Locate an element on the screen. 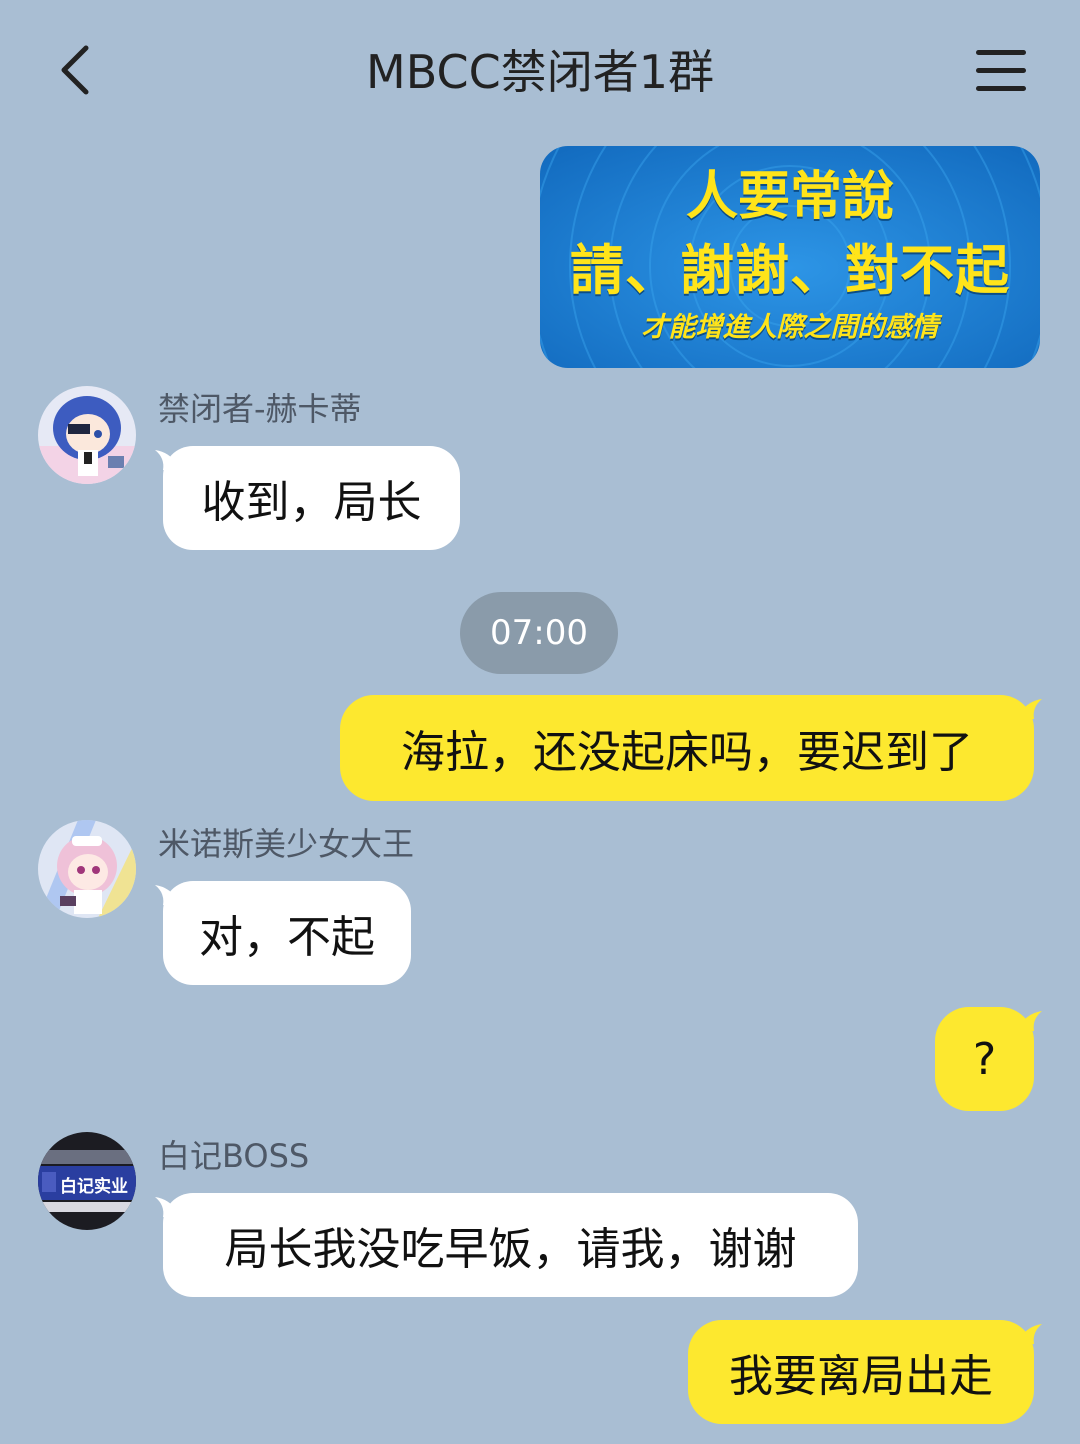 The height and width of the screenshot is (1444, 1080). message-text: 局长我没吃早饭，请我，谢谢 is located at coordinates (510, 1249).